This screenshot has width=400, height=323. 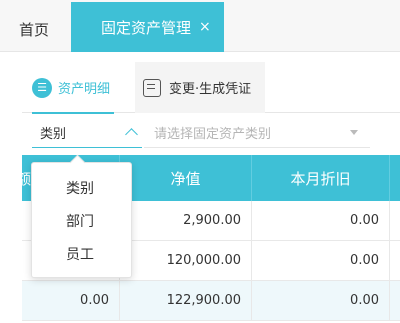 What do you see at coordinates (205, 27) in the screenshot?
I see `close-icon: ×` at bounding box center [205, 27].